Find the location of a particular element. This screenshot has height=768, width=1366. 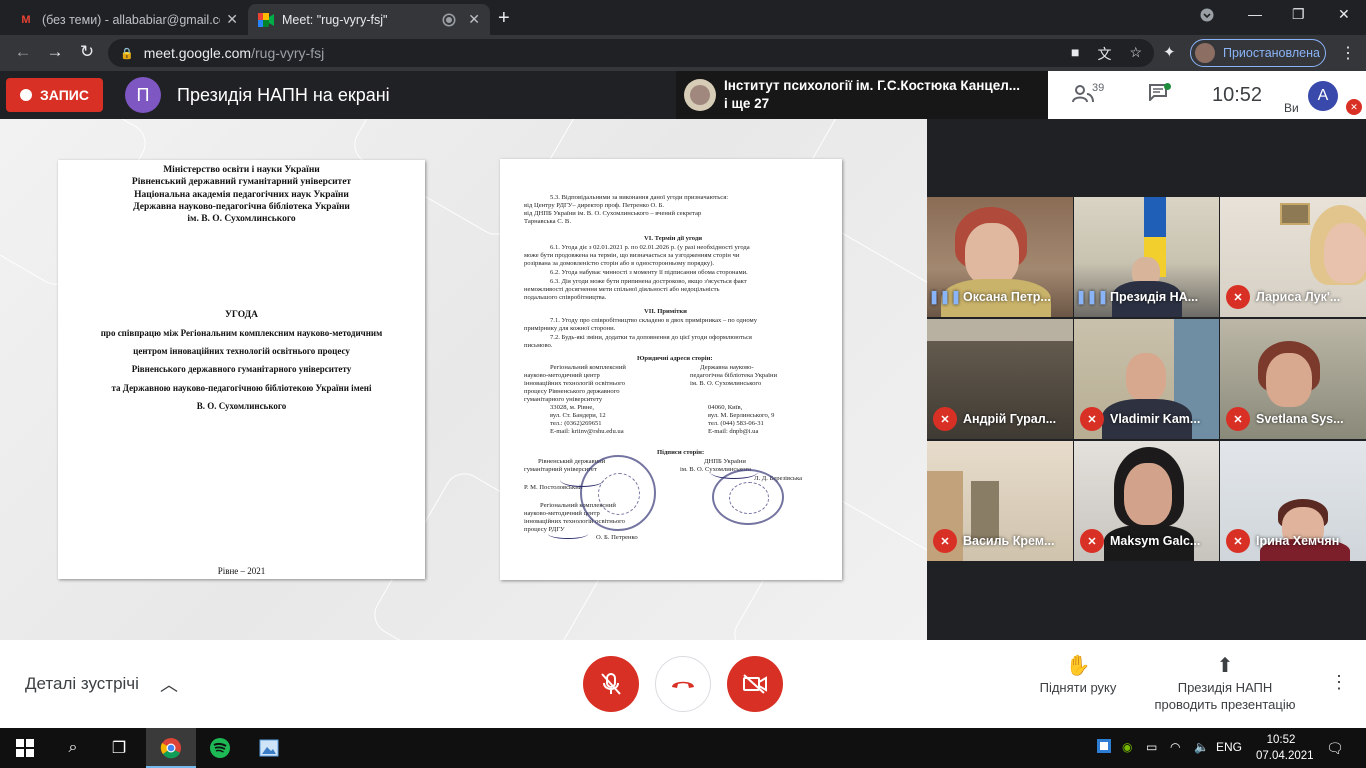

recording-indicator-icon is located at coordinates (449, 19).